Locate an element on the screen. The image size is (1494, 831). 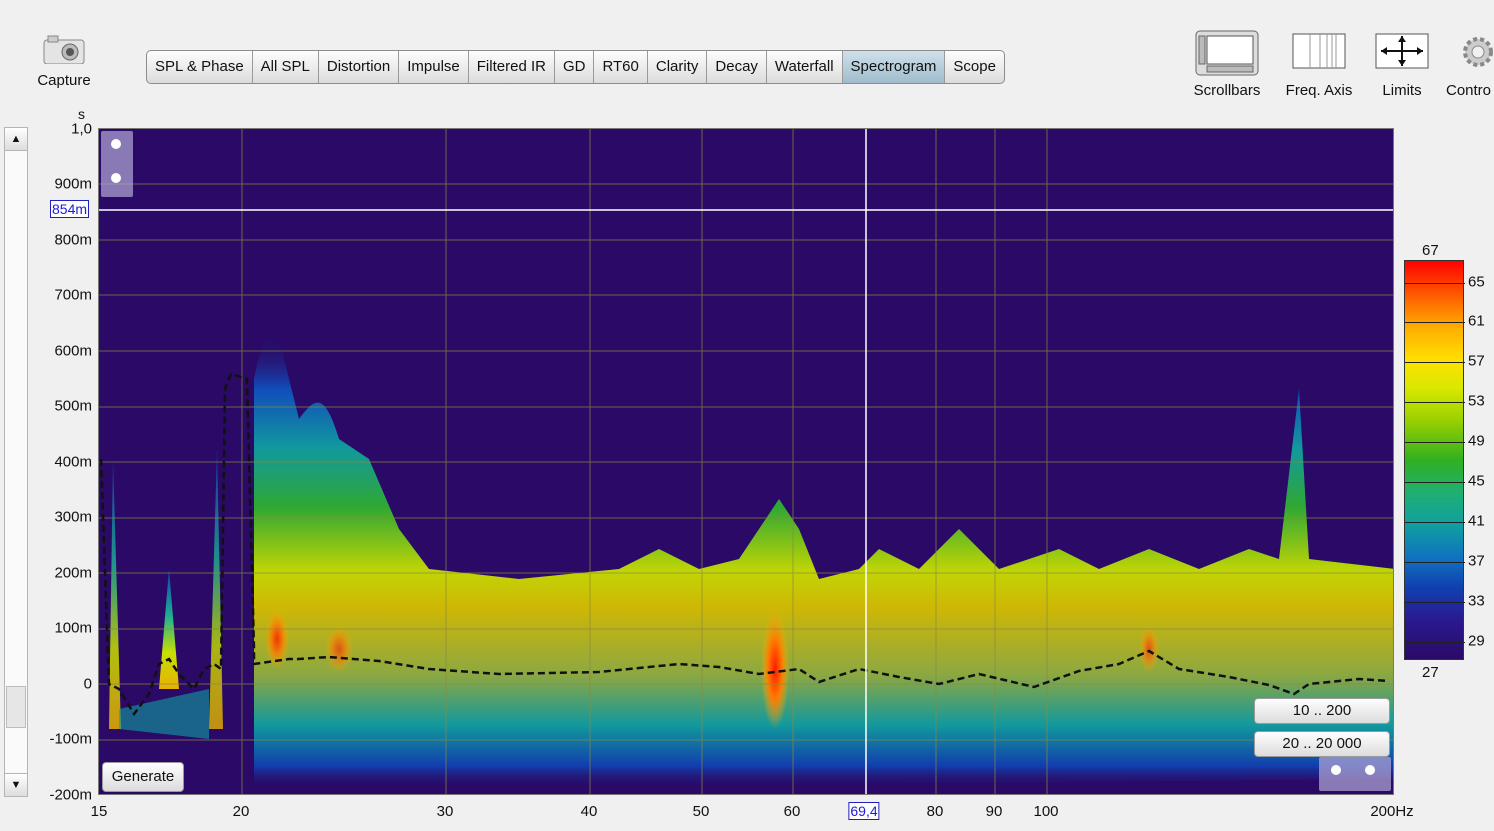
freq-axis-button: Freq. Axis is located at coordinates (1319, 64).